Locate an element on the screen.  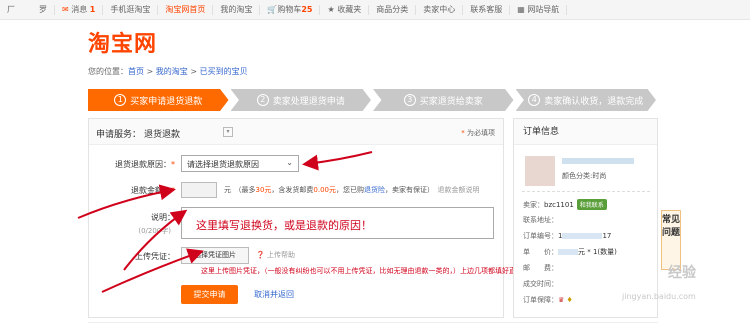
submit-button: 提交申请 is located at coordinates (209, 294).